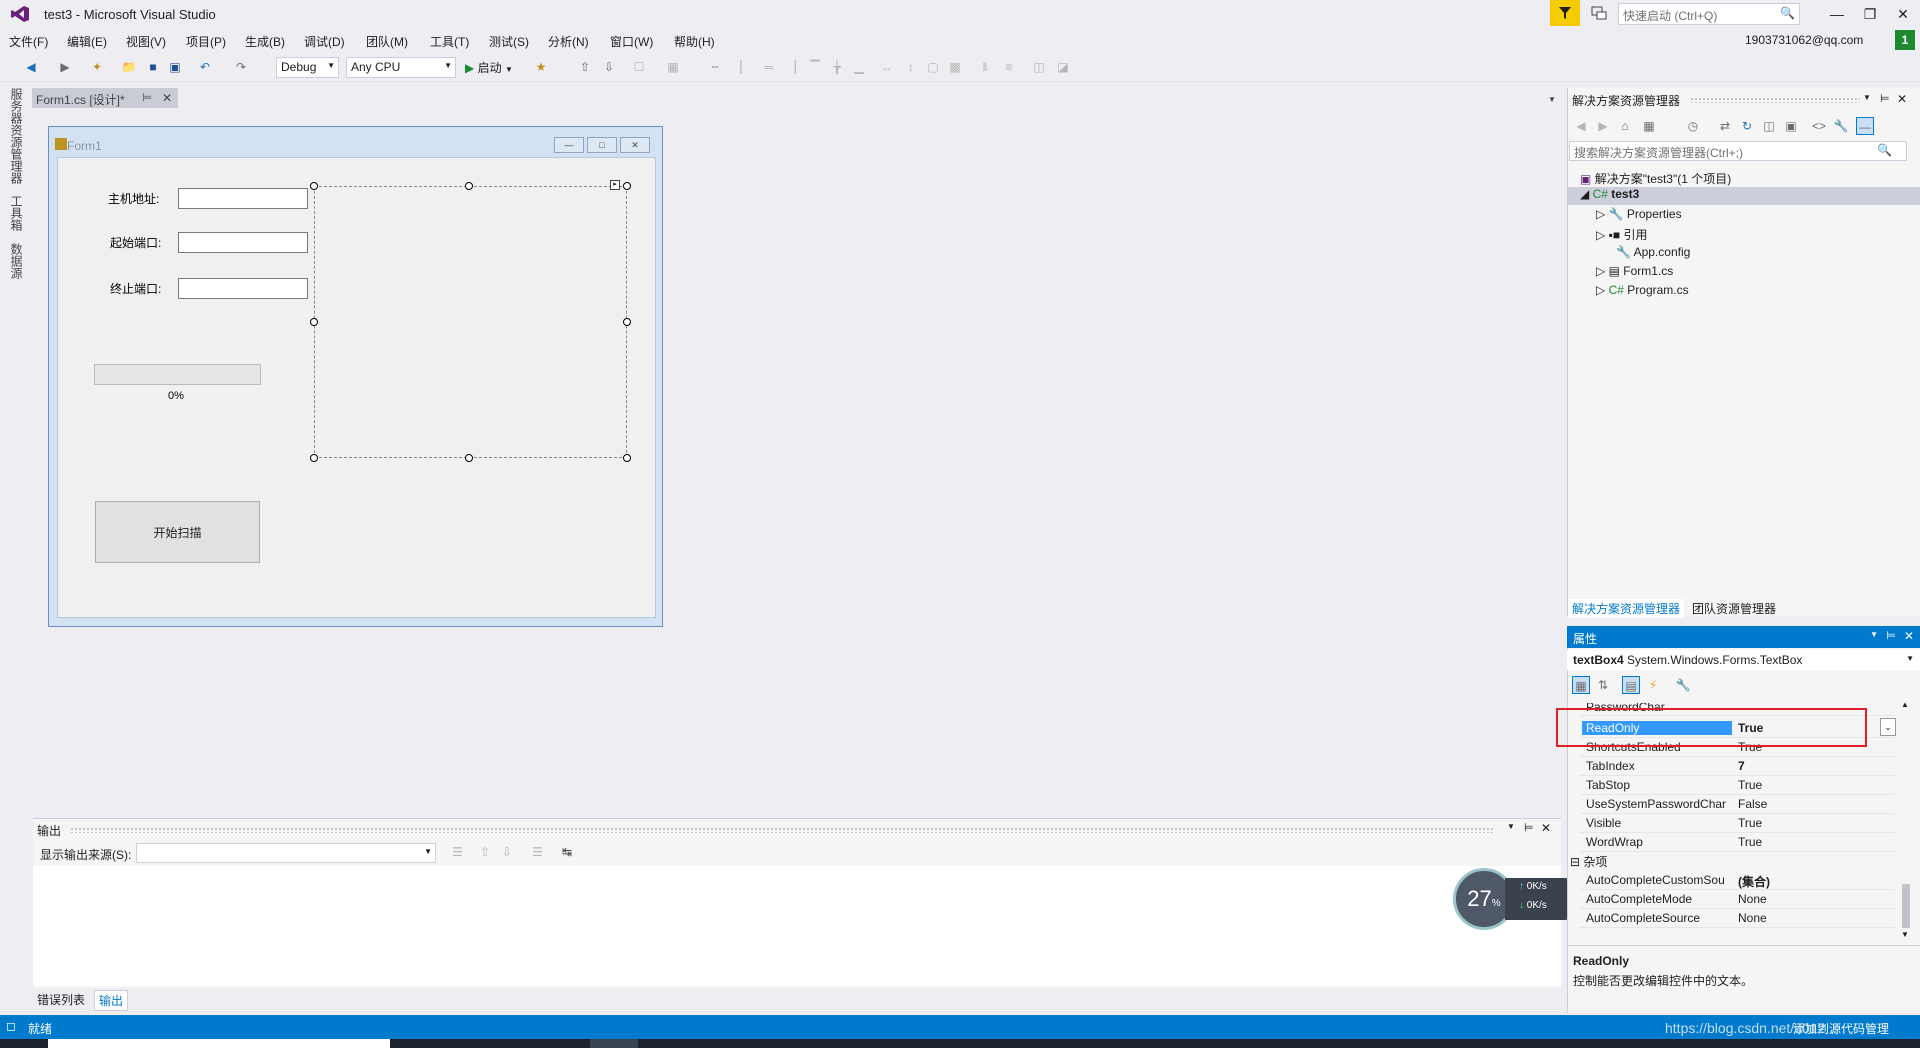  What do you see at coordinates (1603, 685) in the screenshot?
I see `alphabetical-icon: ⇅` at bounding box center [1603, 685].